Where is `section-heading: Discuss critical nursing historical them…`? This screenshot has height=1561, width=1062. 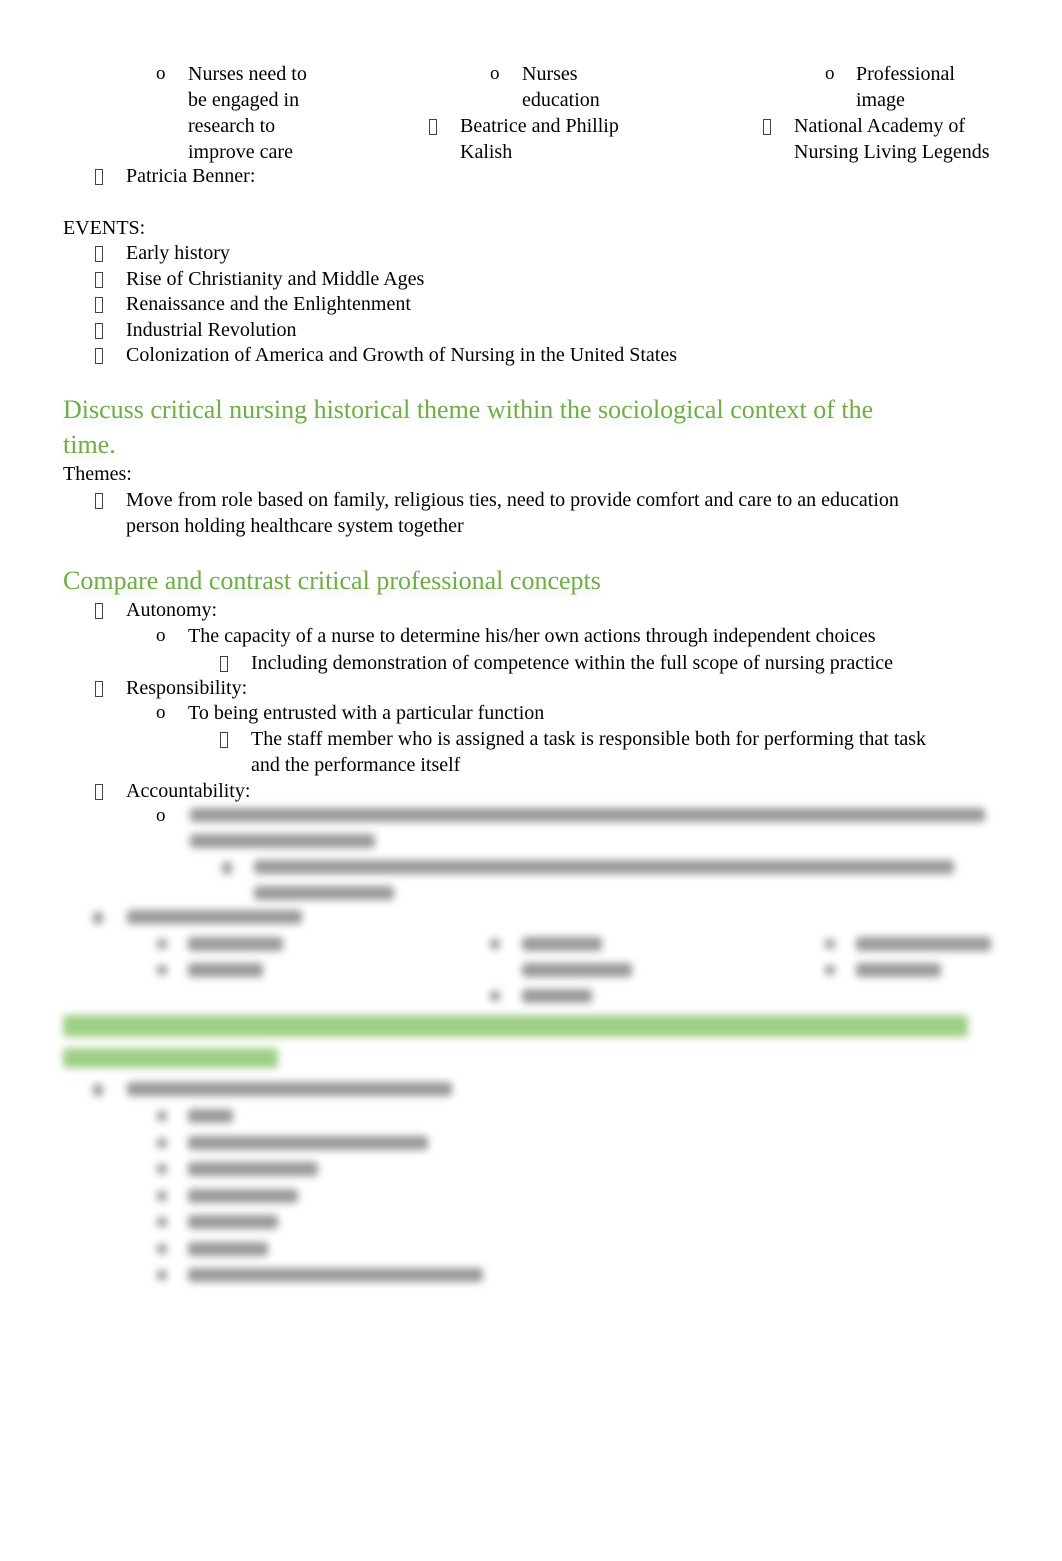
section-heading: Discuss critical nursing historical them… is located at coordinates (468, 409).